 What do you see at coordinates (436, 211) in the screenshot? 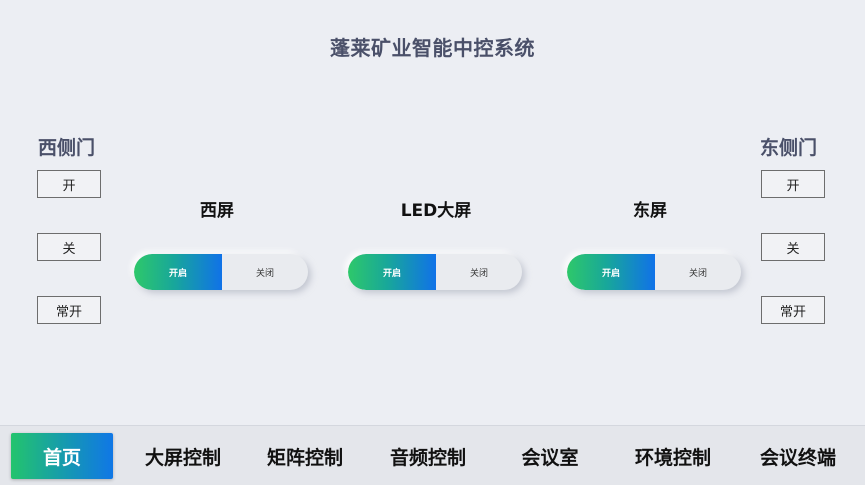
I see `led-screen-title: LED大屏` at bounding box center [436, 211].